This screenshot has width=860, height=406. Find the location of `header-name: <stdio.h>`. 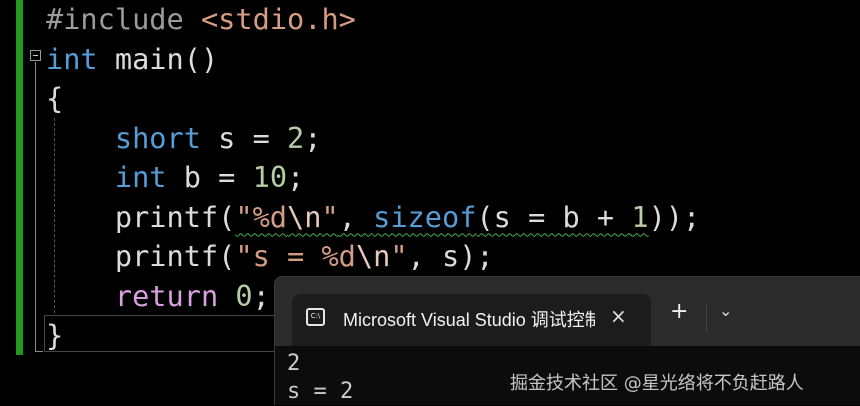

header-name: <stdio.h> is located at coordinates (278, 19).